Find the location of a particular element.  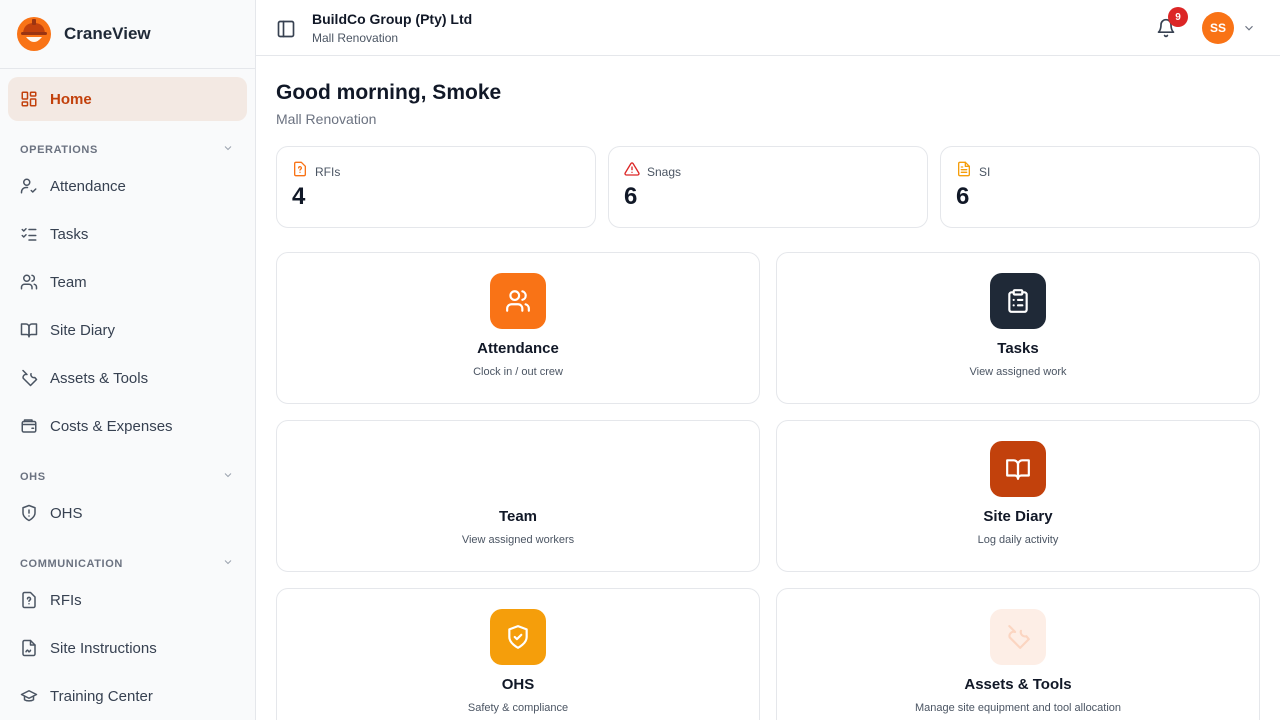

section-ohs: OHS is located at coordinates (124, 477).